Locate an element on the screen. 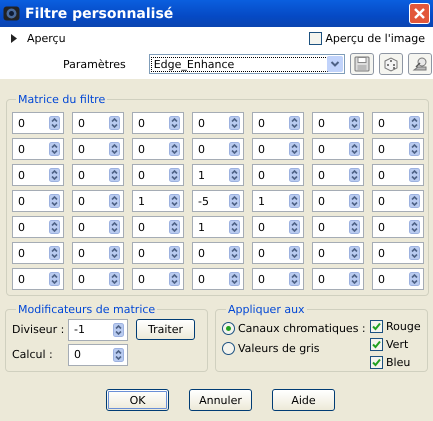  randomize-button is located at coordinates (390, 64).